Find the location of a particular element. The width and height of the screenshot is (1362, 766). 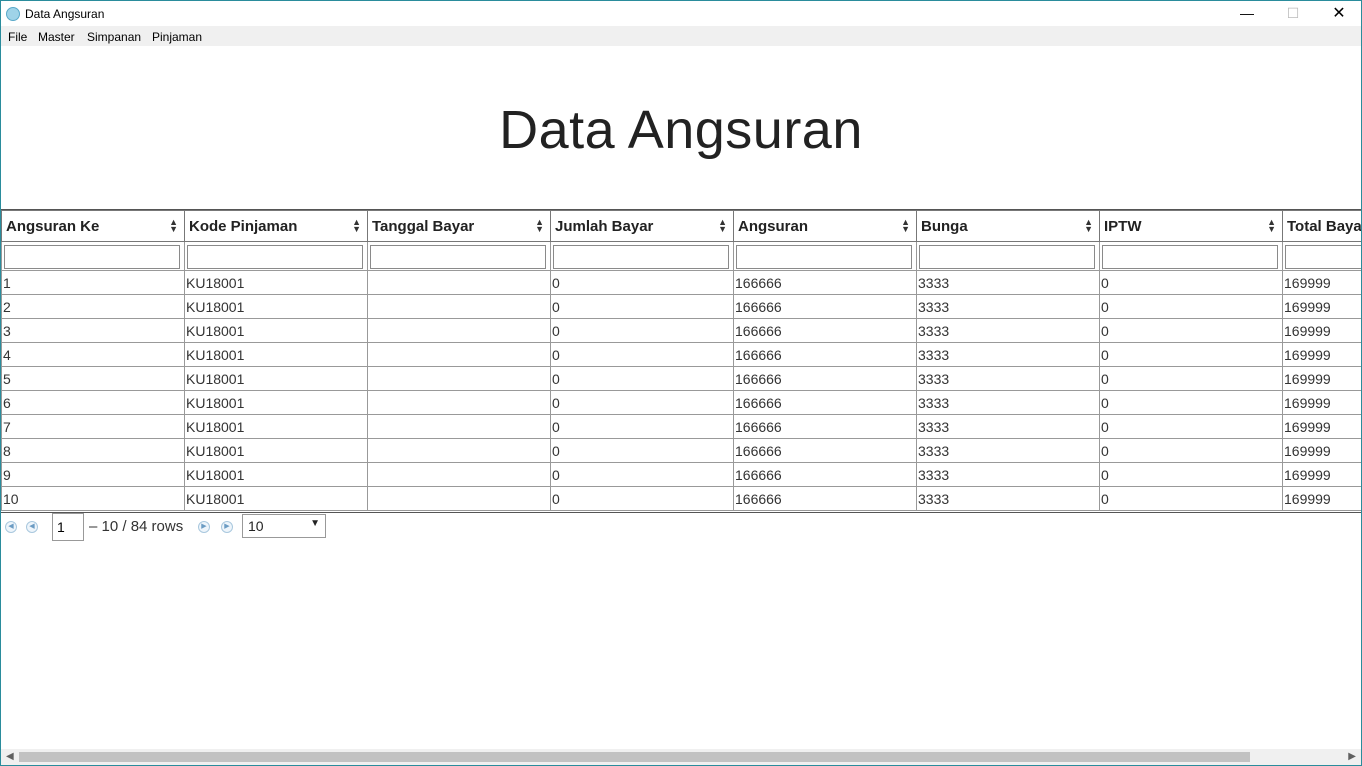

table-row: 2 KU18001 0 166666 3333 0 169999 is located at coordinates (681, 306).